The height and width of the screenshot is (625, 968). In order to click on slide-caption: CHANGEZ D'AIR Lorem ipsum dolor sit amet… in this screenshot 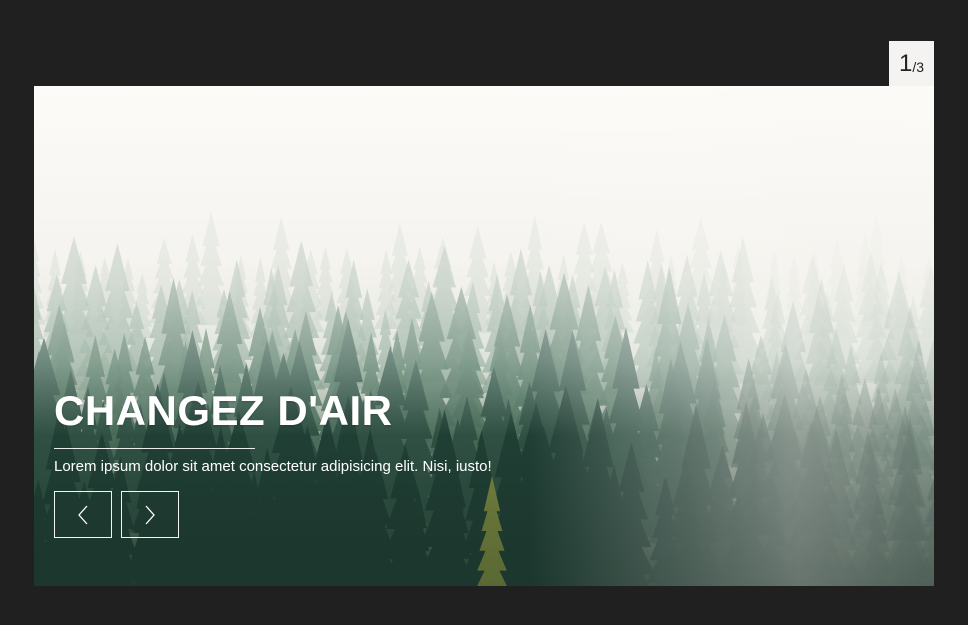, I will do `click(273, 431)`.